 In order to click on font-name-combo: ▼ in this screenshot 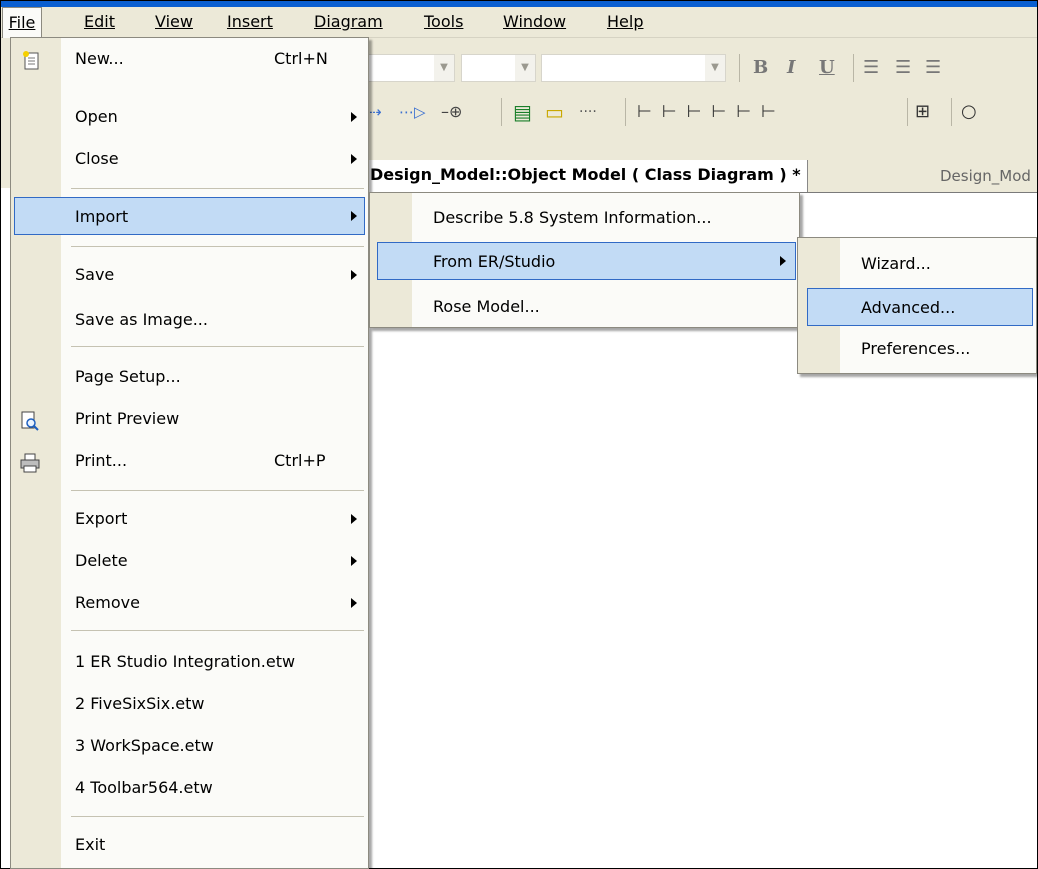, I will do `click(410, 68)`.